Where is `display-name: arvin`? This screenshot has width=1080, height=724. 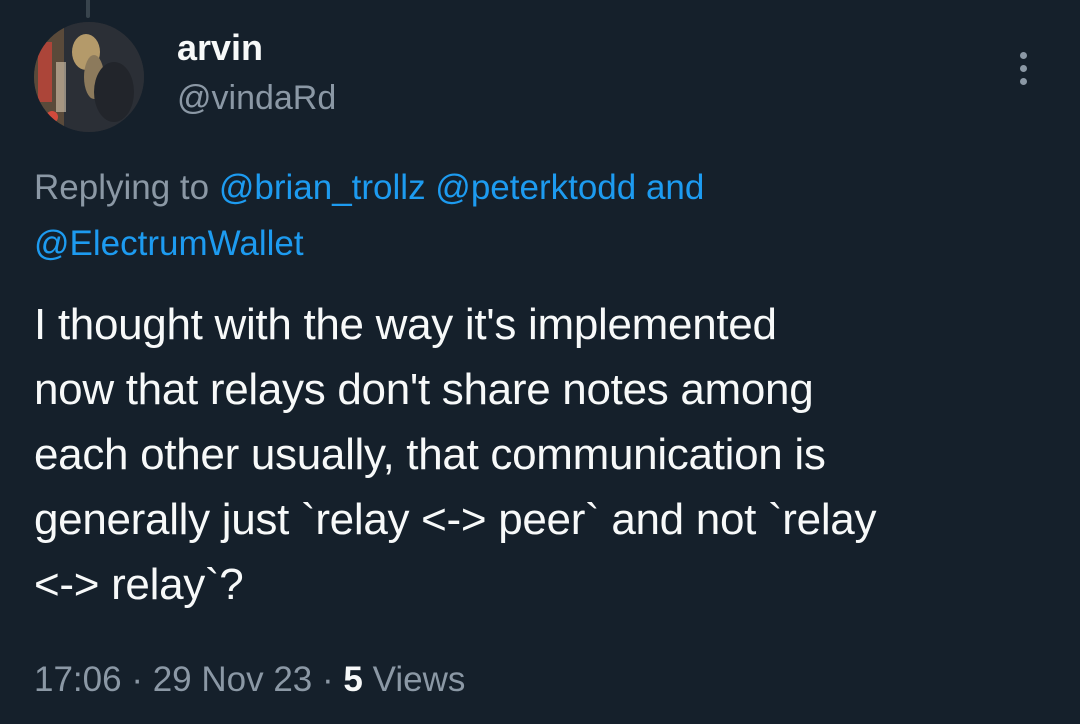
display-name: arvin is located at coordinates (256, 48).